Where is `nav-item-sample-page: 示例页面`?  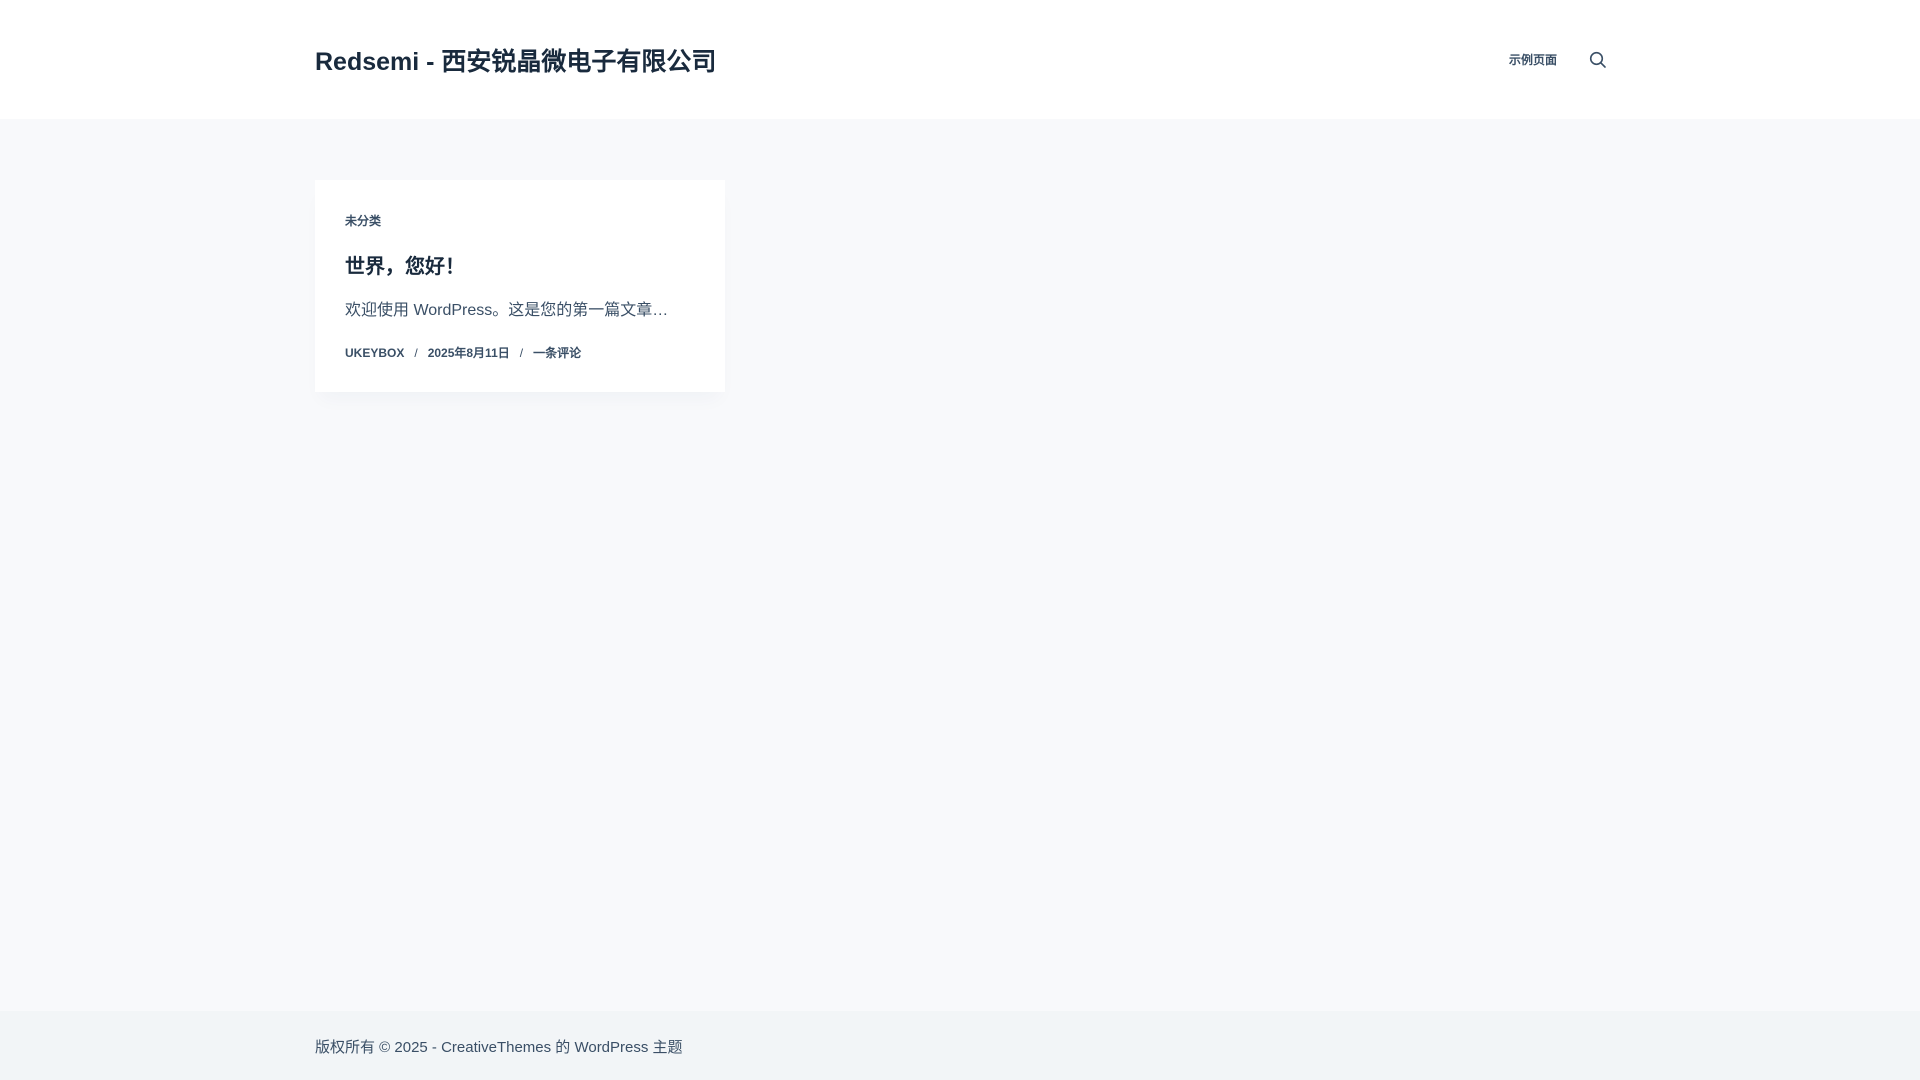
nav-item-sample-page: 示例页面 is located at coordinates (1533, 59).